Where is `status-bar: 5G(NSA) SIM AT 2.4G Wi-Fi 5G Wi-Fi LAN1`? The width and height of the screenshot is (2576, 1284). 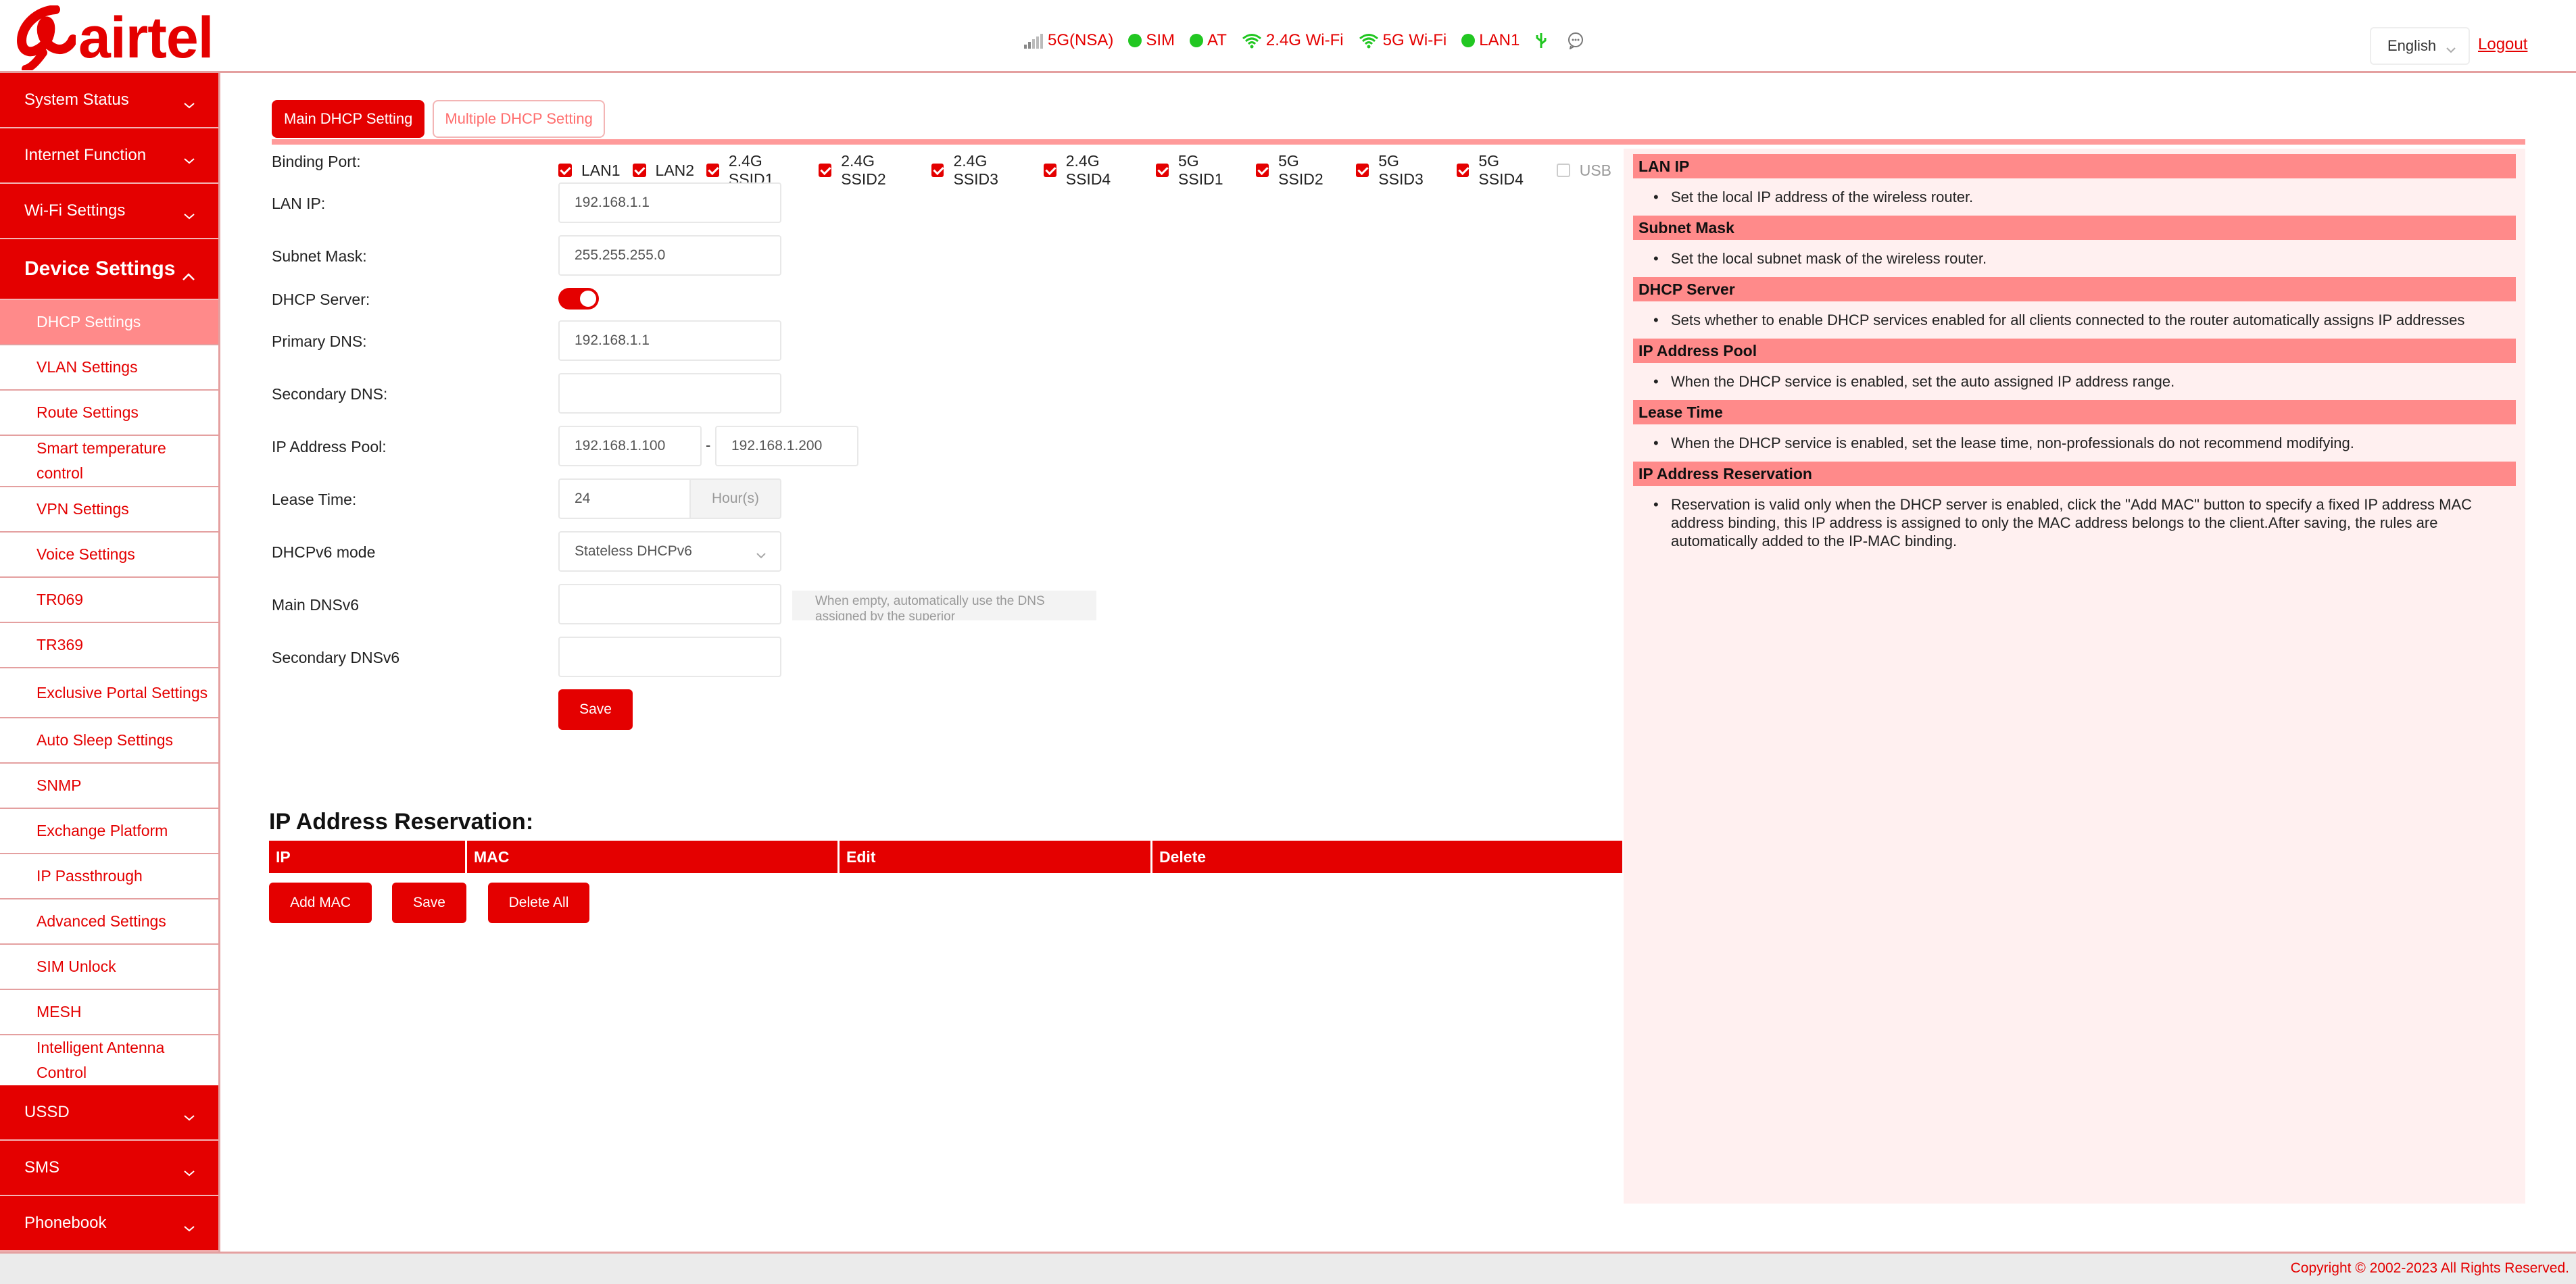 status-bar: 5G(NSA) SIM AT 2.4G Wi-Fi 5G Wi-Fi LAN1 is located at coordinates (1313, 40).